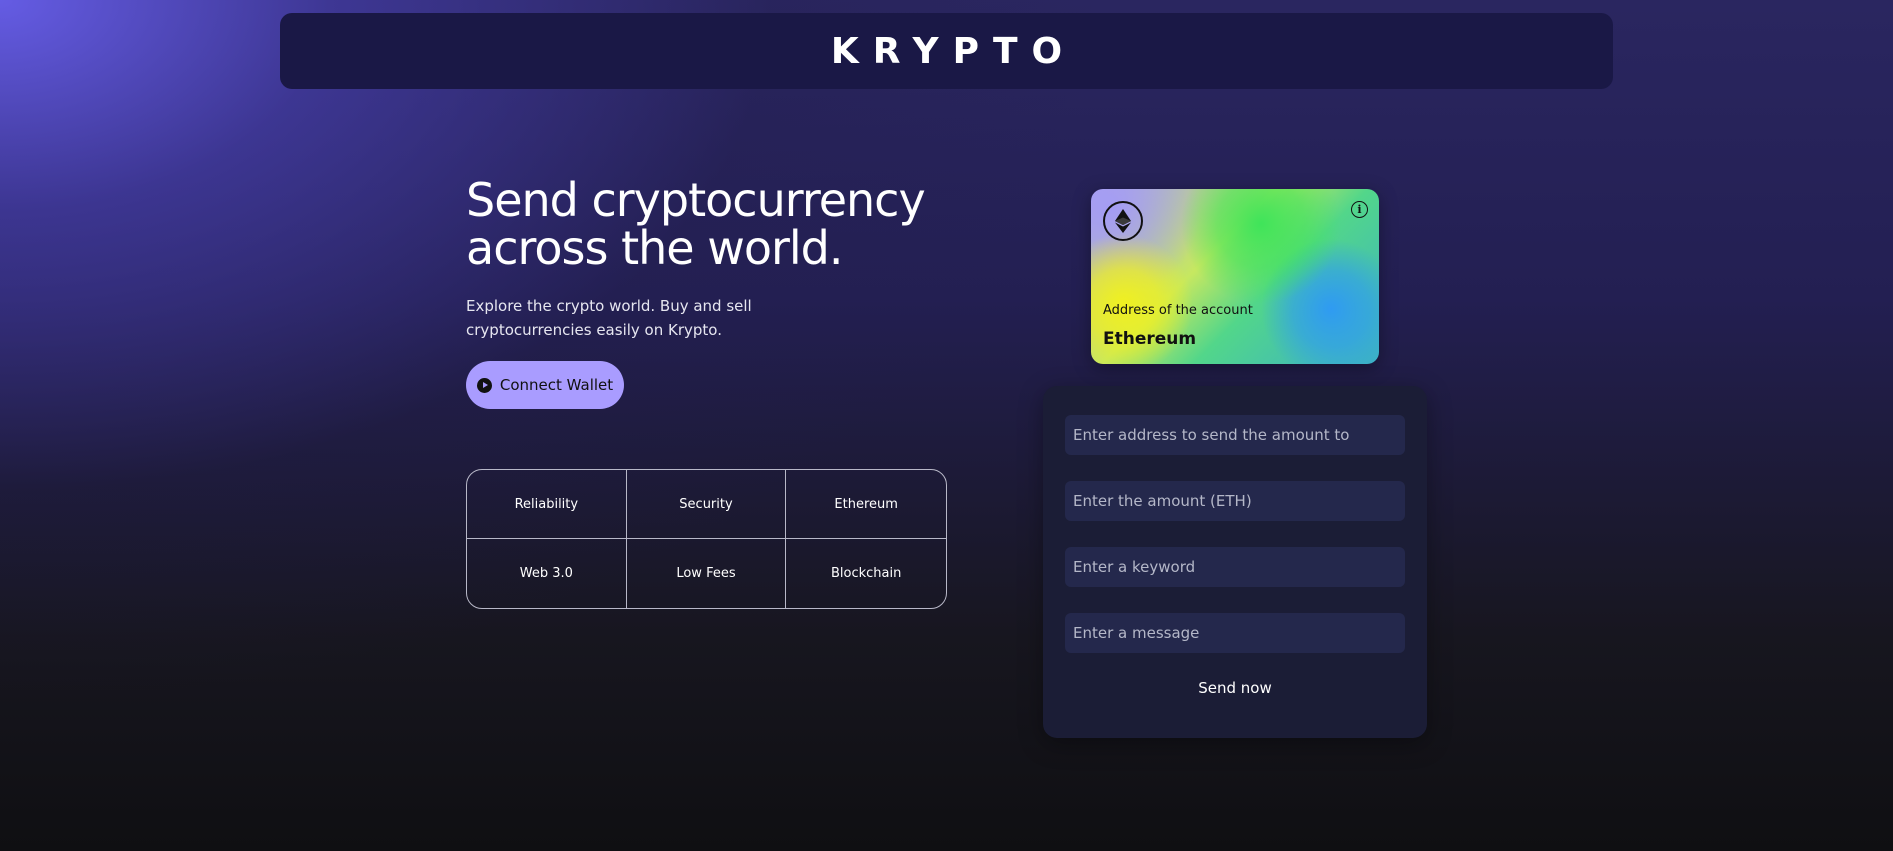  I want to click on feature-ethereum: Ethereum, so click(866, 504).